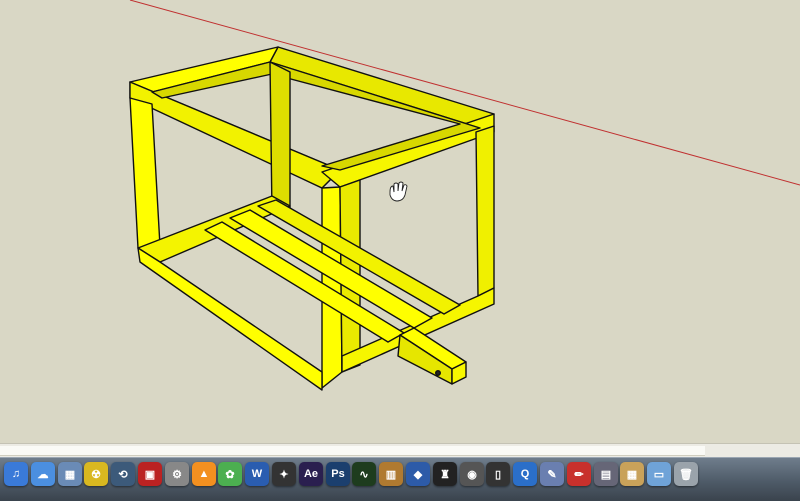  Describe the element at coordinates (352, 451) in the screenshot. I see `scrollbar-thumb` at that location.